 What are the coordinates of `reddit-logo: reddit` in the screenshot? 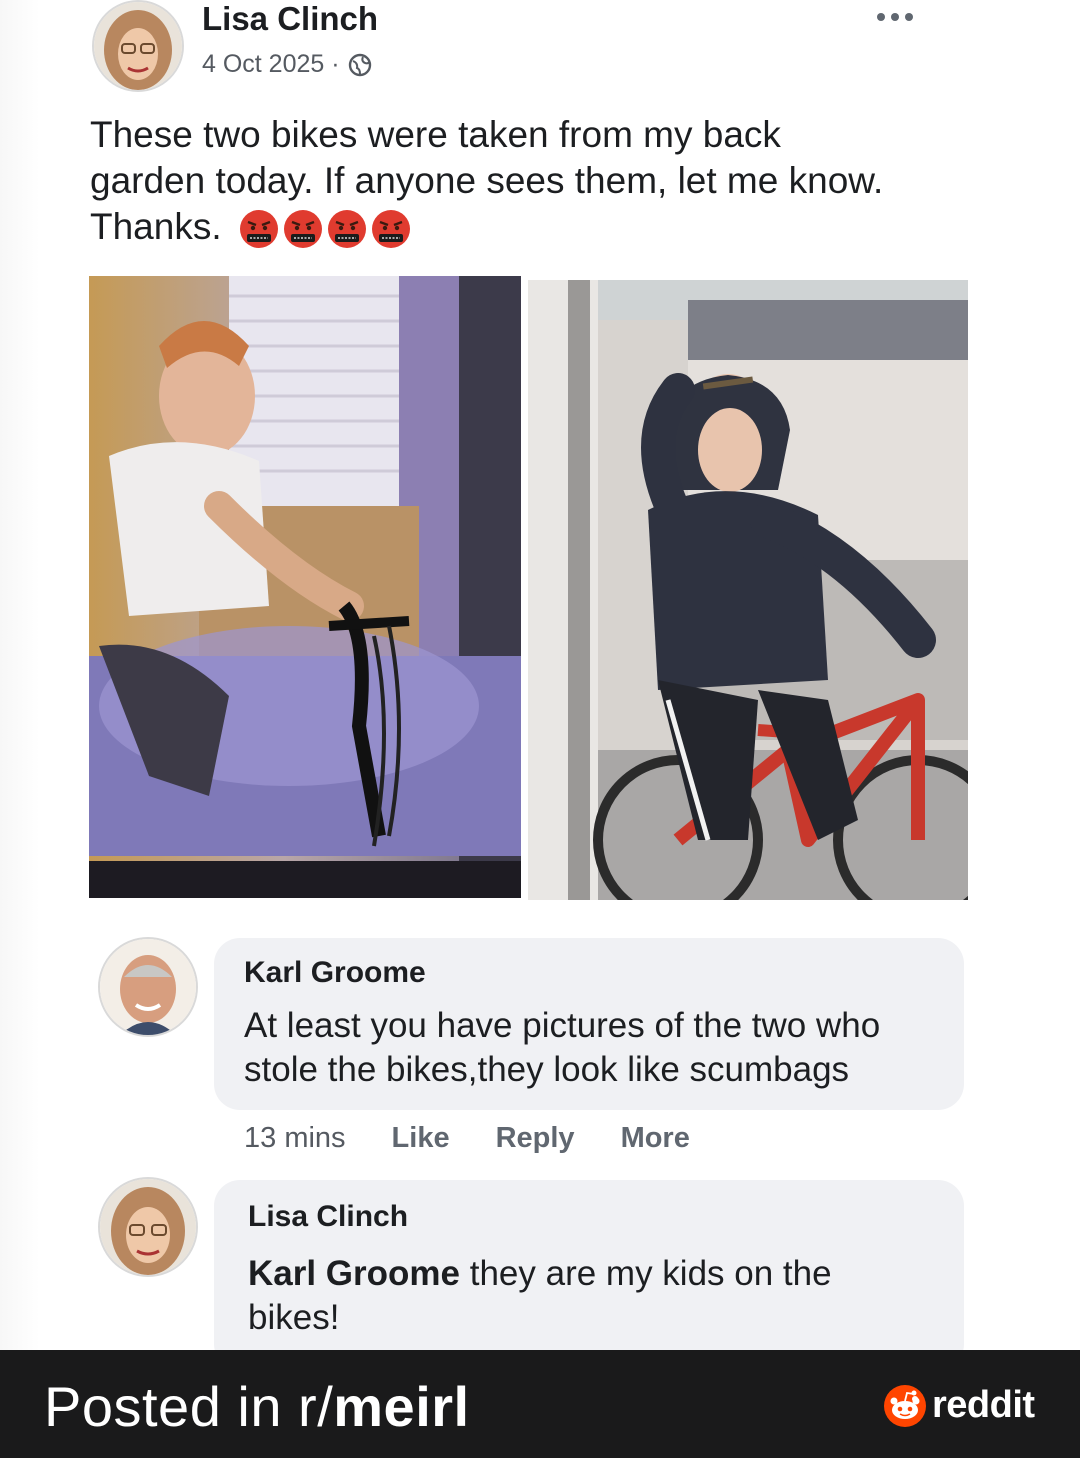 It's located at (959, 1405).